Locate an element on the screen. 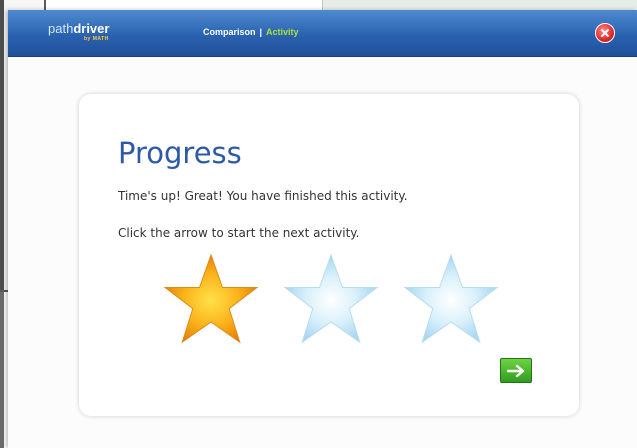  star-earned-icon is located at coordinates (211, 298).